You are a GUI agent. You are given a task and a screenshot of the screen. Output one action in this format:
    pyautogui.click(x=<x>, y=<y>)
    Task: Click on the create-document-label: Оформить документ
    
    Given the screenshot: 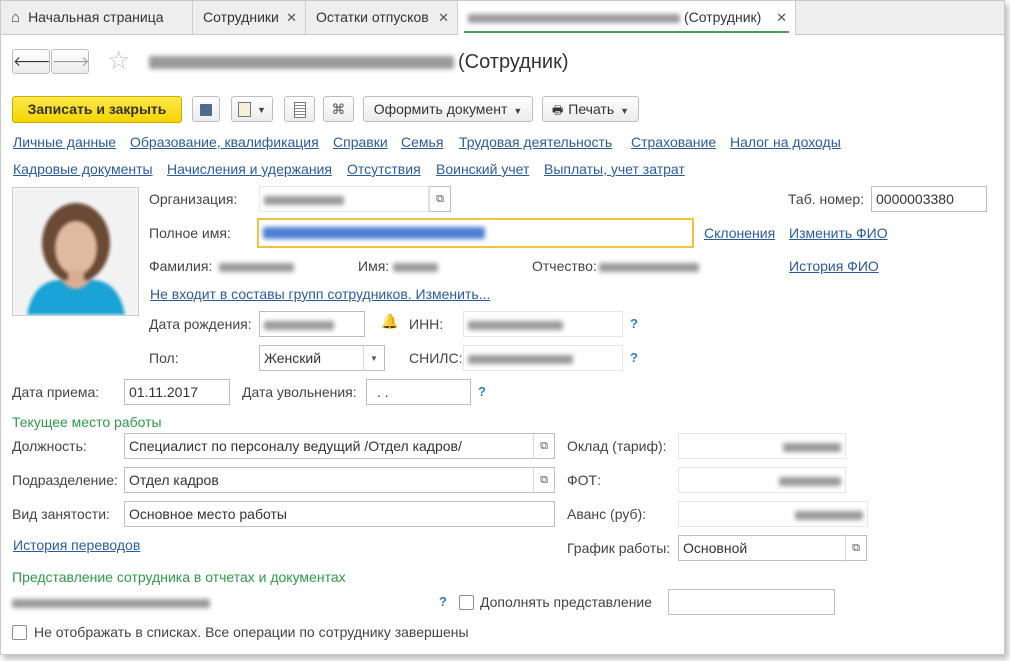 What is the action you would take?
    pyautogui.click(x=440, y=109)
    